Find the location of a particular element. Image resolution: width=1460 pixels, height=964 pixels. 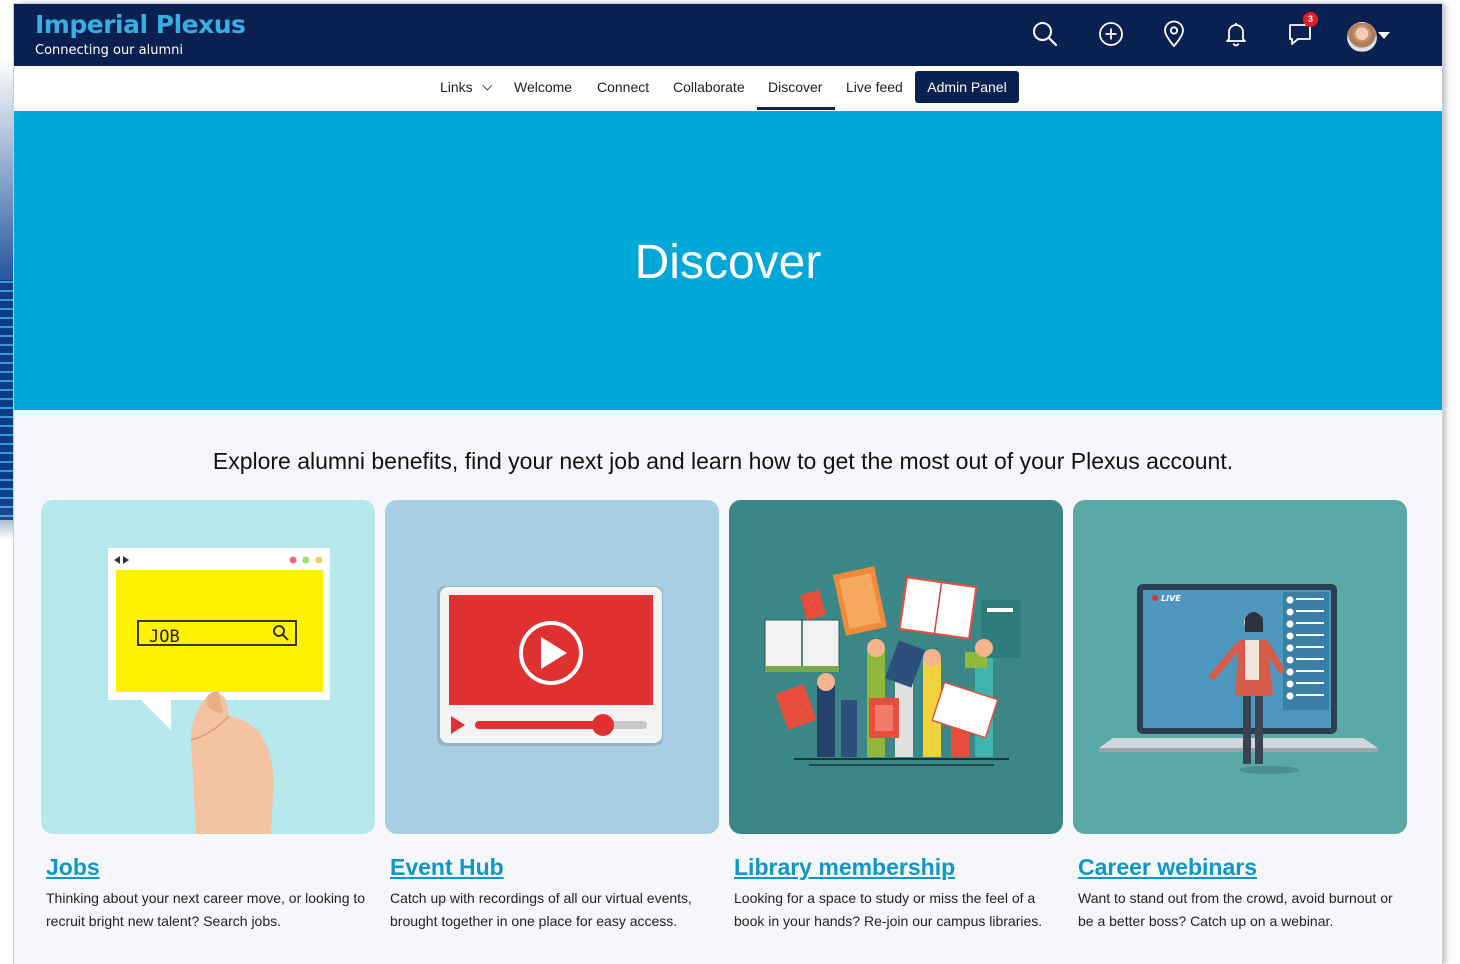

card-title-event-hub: Event Hub is located at coordinates (447, 867).